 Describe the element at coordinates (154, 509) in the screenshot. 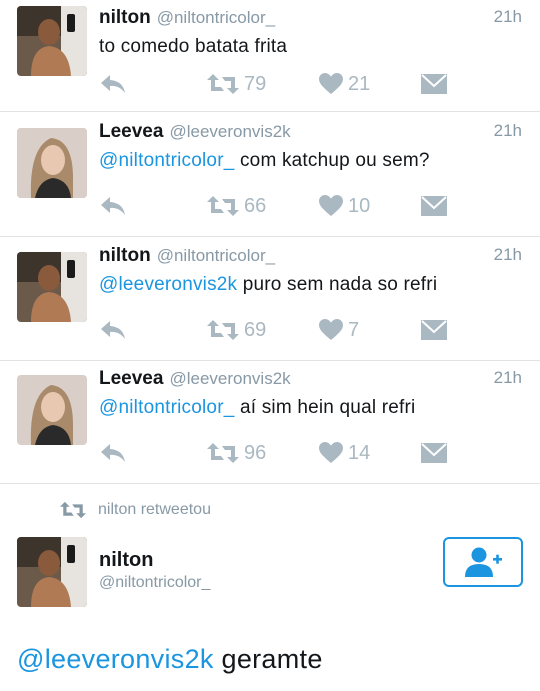

I see `retweet-notice-text: nilton retweetou` at that location.